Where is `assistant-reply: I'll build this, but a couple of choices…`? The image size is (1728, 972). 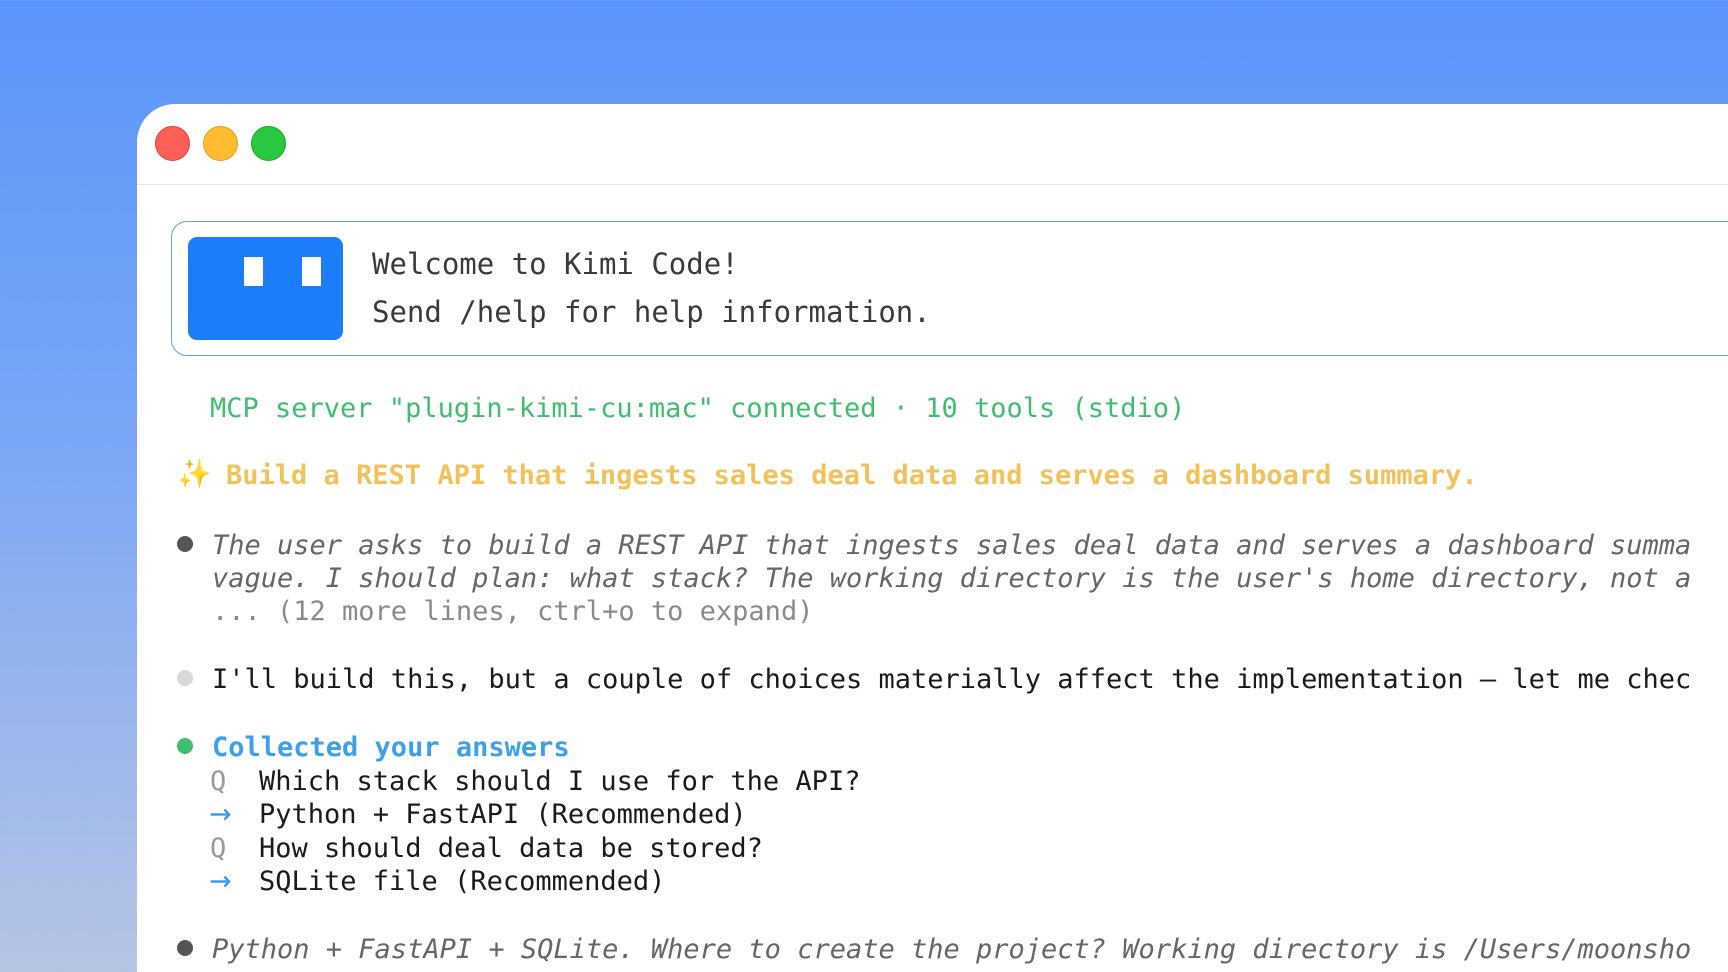
assistant-reply: I'll build this, but a couple of choices… is located at coordinates (952, 679).